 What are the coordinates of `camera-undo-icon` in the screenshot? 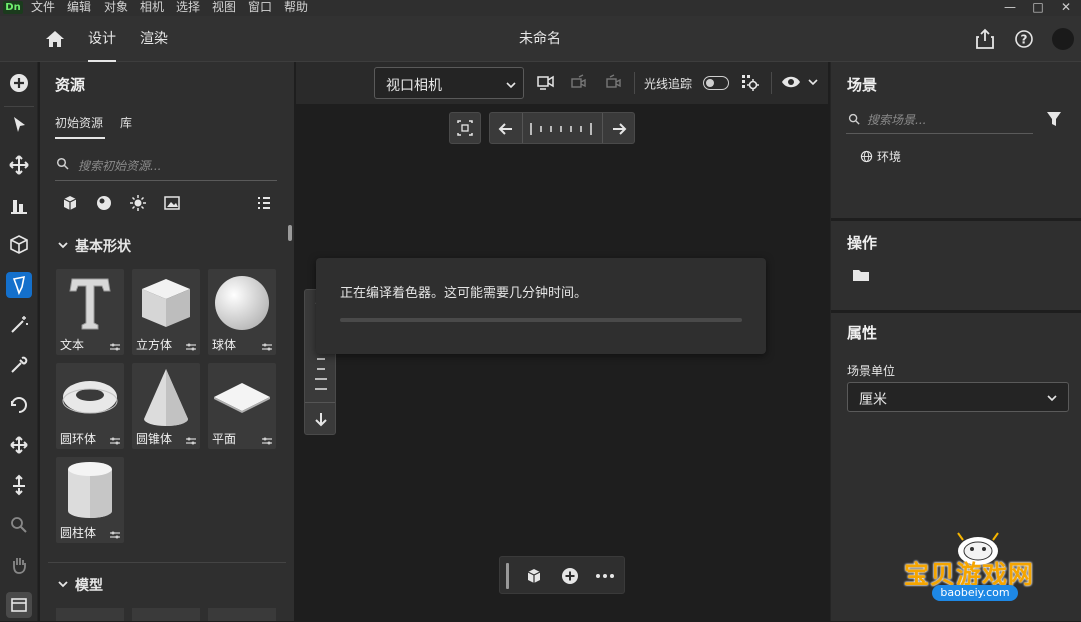 It's located at (579, 82).